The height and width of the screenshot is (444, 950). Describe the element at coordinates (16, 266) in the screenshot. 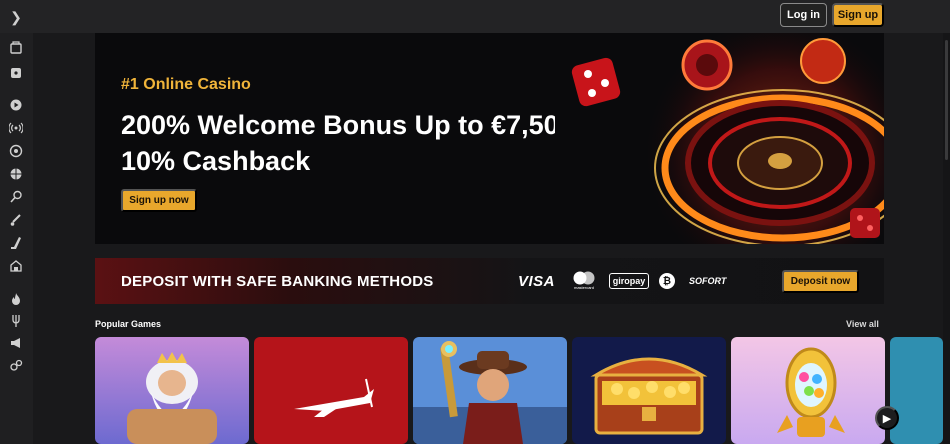

I see `esports-icon` at that location.